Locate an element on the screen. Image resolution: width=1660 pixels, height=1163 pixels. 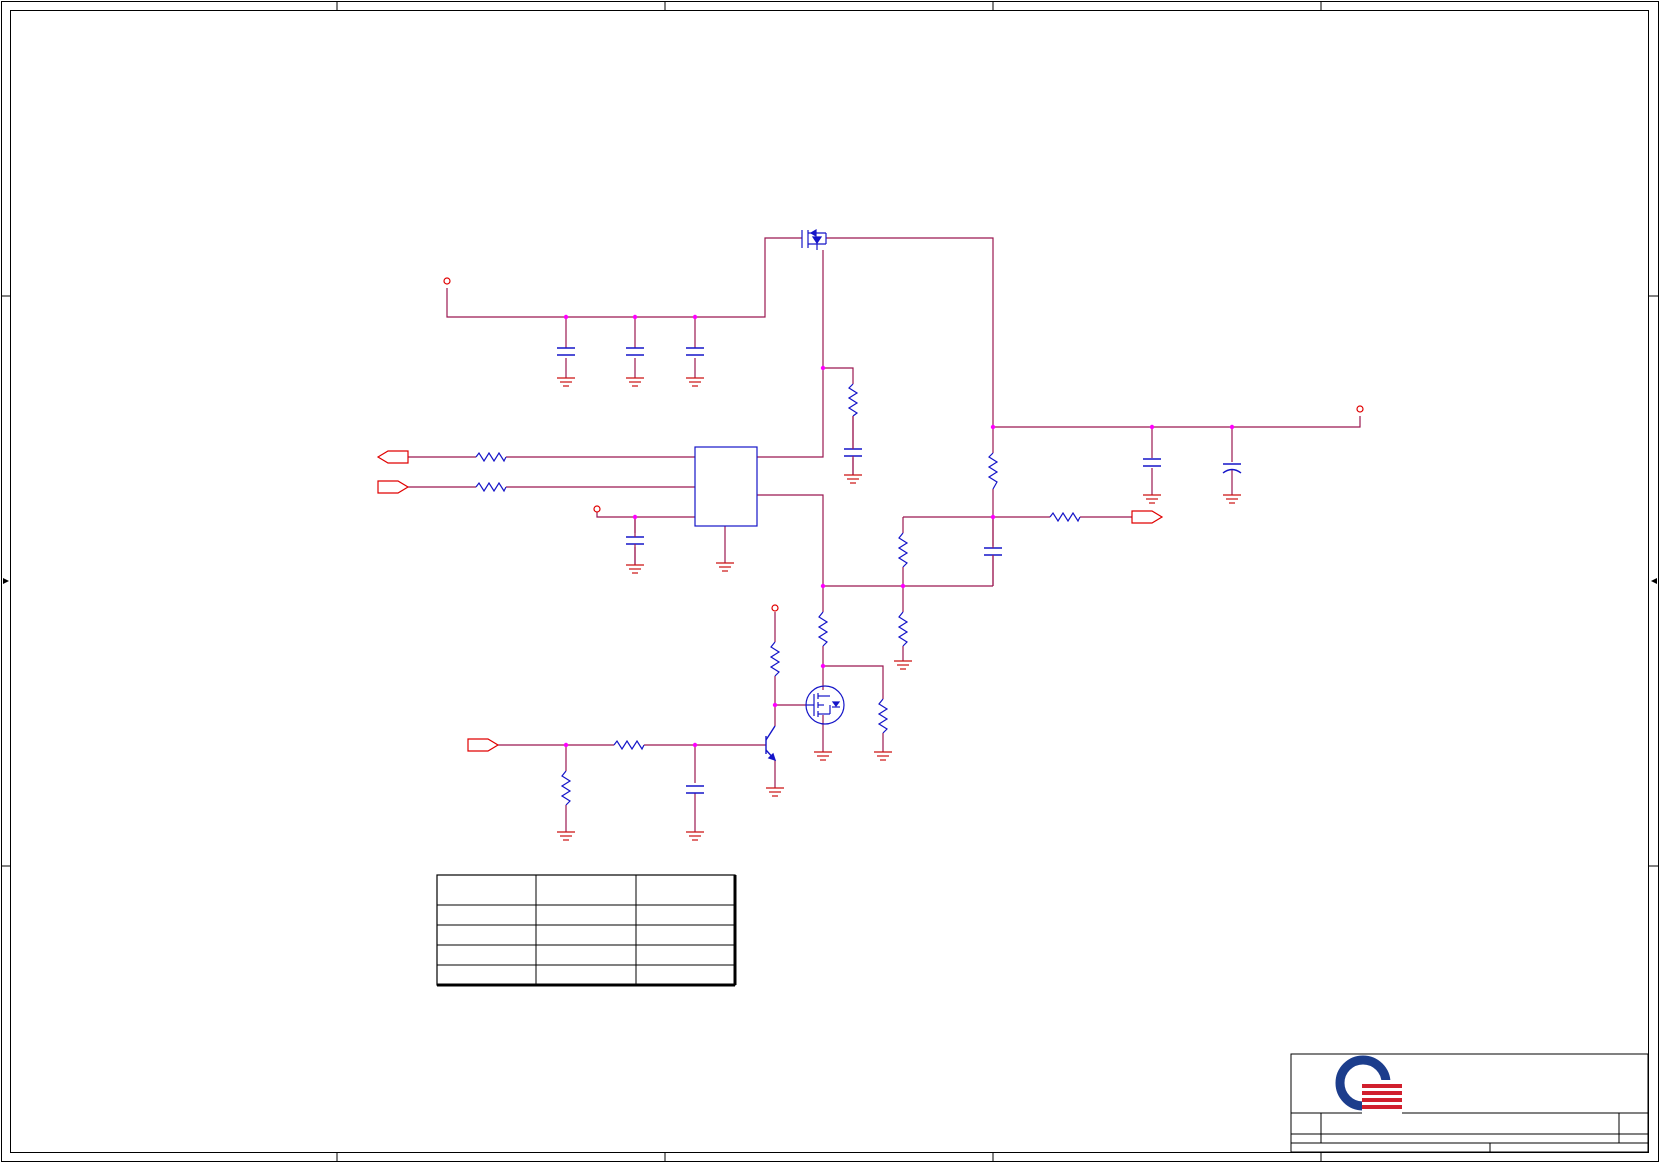
resistors is located at coordinates (778, 594).